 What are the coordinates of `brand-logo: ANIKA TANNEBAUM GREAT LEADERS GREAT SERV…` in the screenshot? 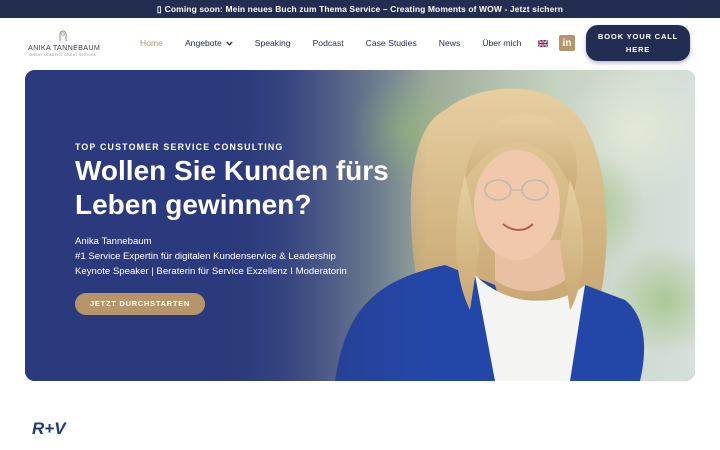 It's located at (64, 46).